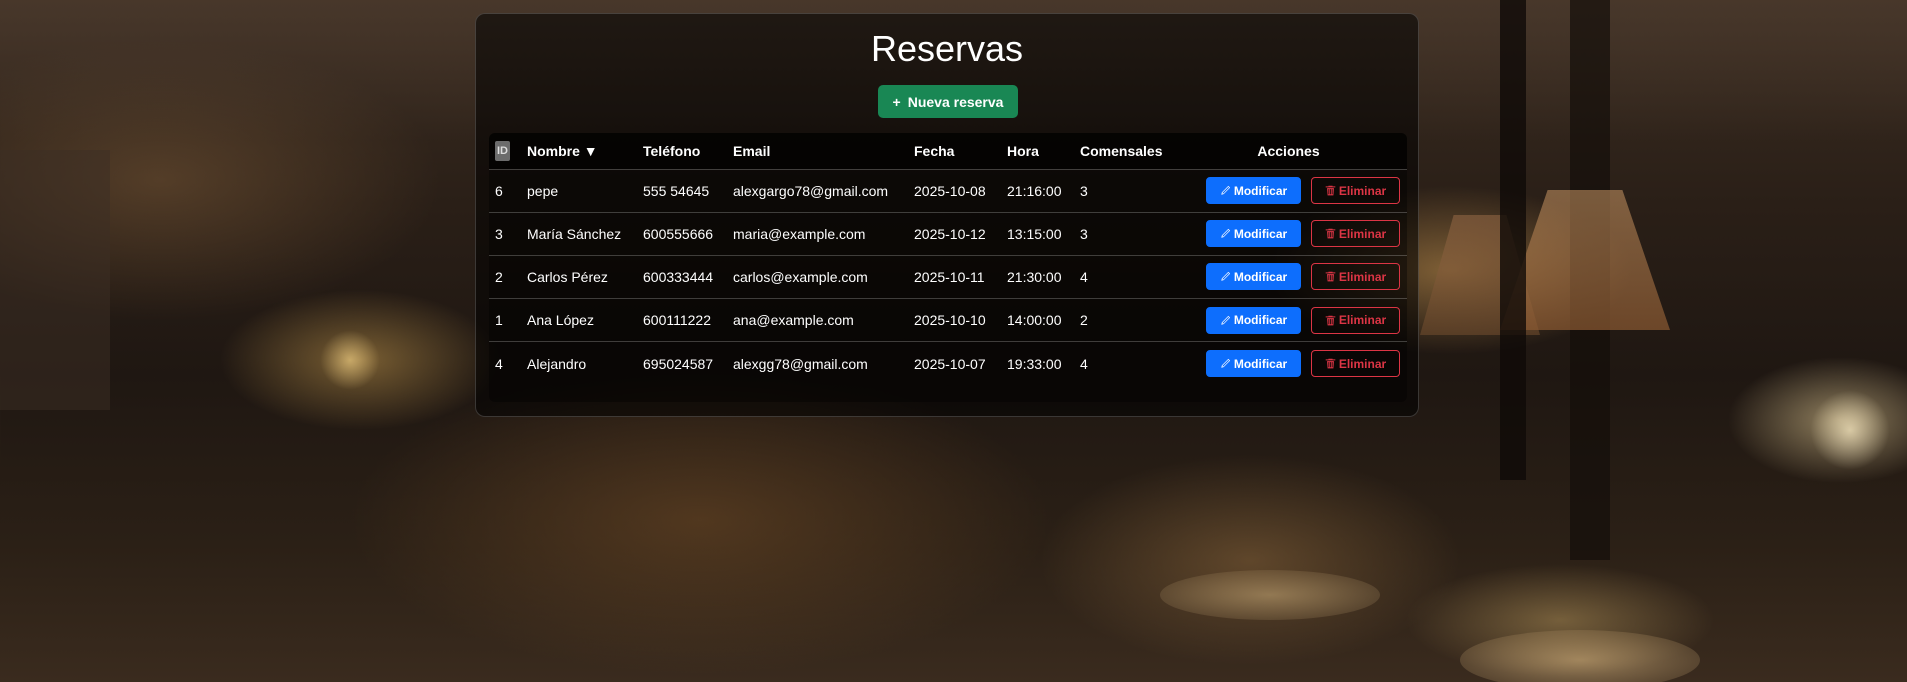  What do you see at coordinates (1037, 151) in the screenshot?
I see `column-header-hora: Hora` at bounding box center [1037, 151].